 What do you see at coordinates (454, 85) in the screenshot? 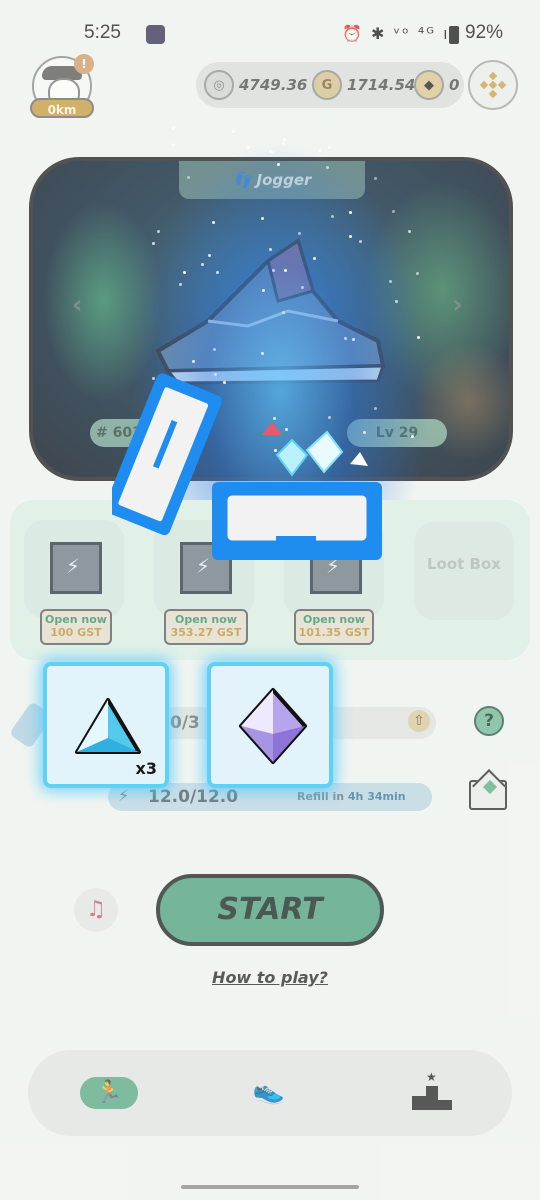
I see `bnb-value: 0` at bounding box center [454, 85].